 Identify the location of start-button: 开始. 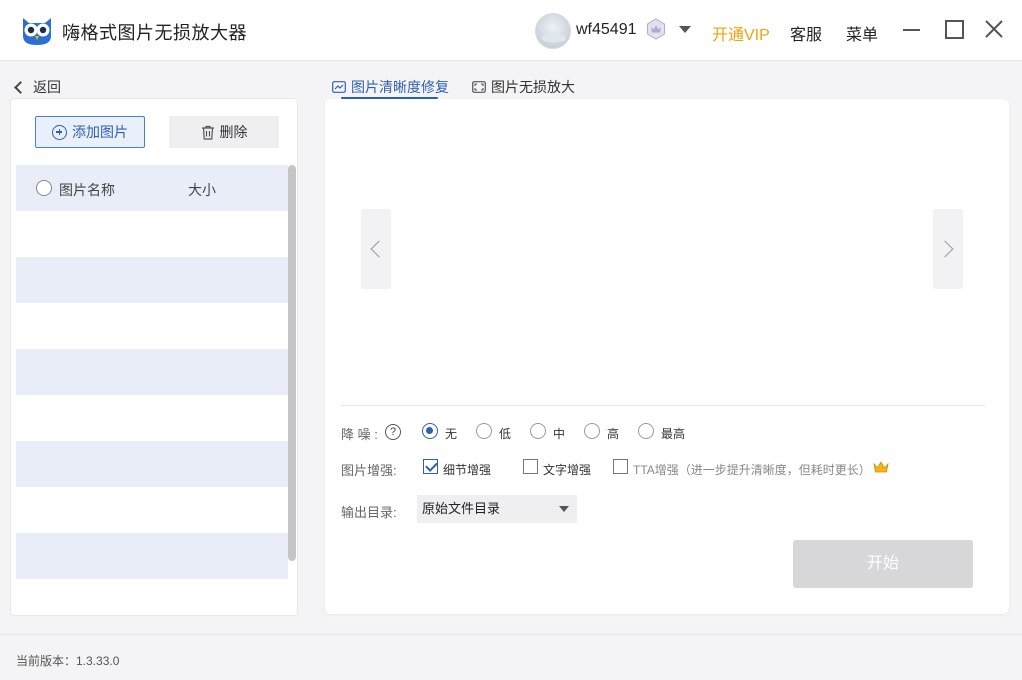
(883, 564).